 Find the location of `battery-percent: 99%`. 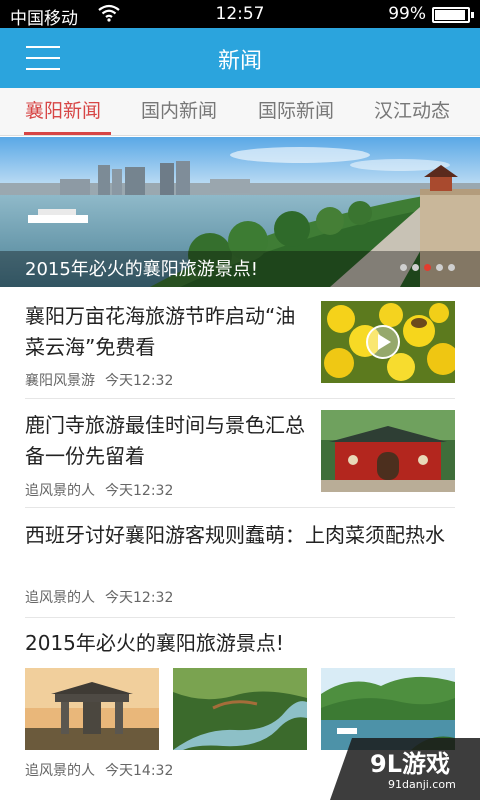

battery-percent: 99% is located at coordinates (407, 14).